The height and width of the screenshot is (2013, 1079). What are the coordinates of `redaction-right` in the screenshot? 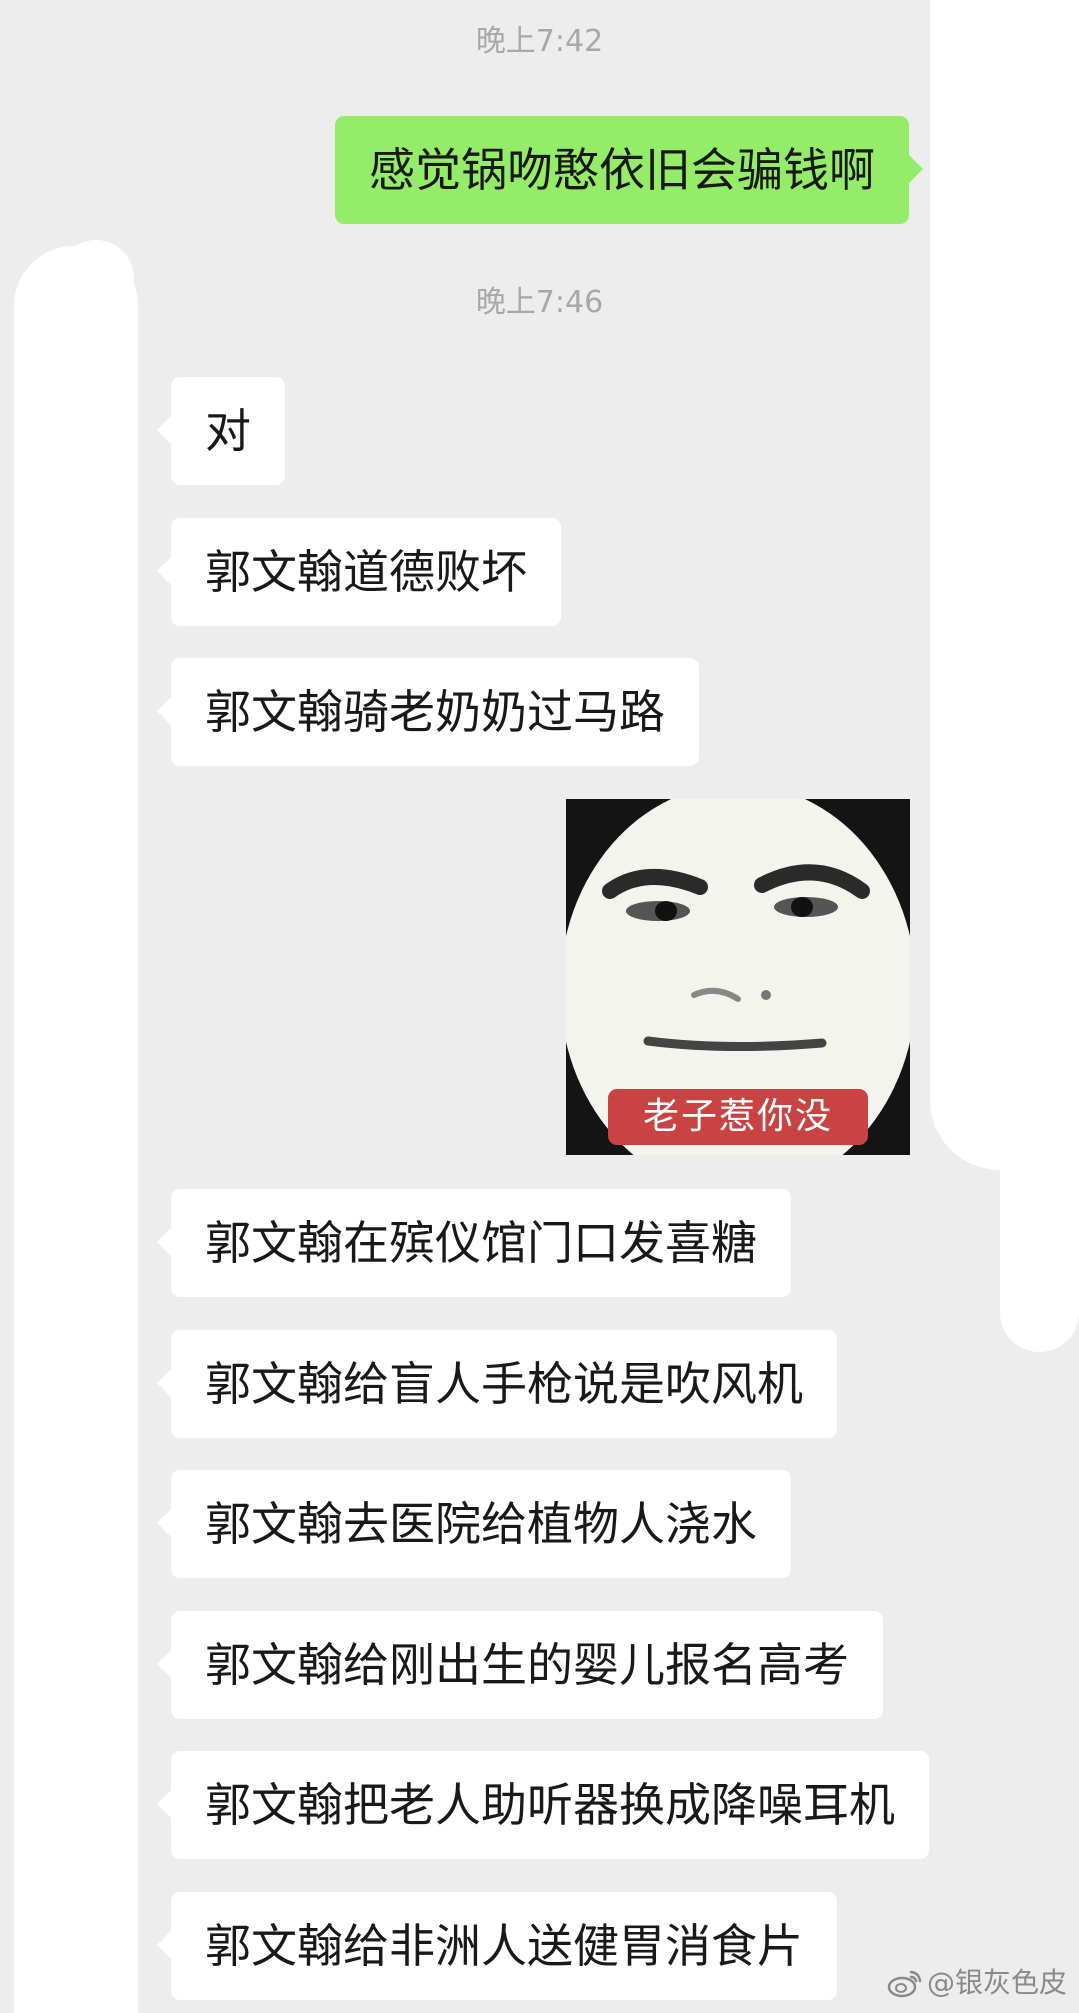 It's located at (1004, 585).